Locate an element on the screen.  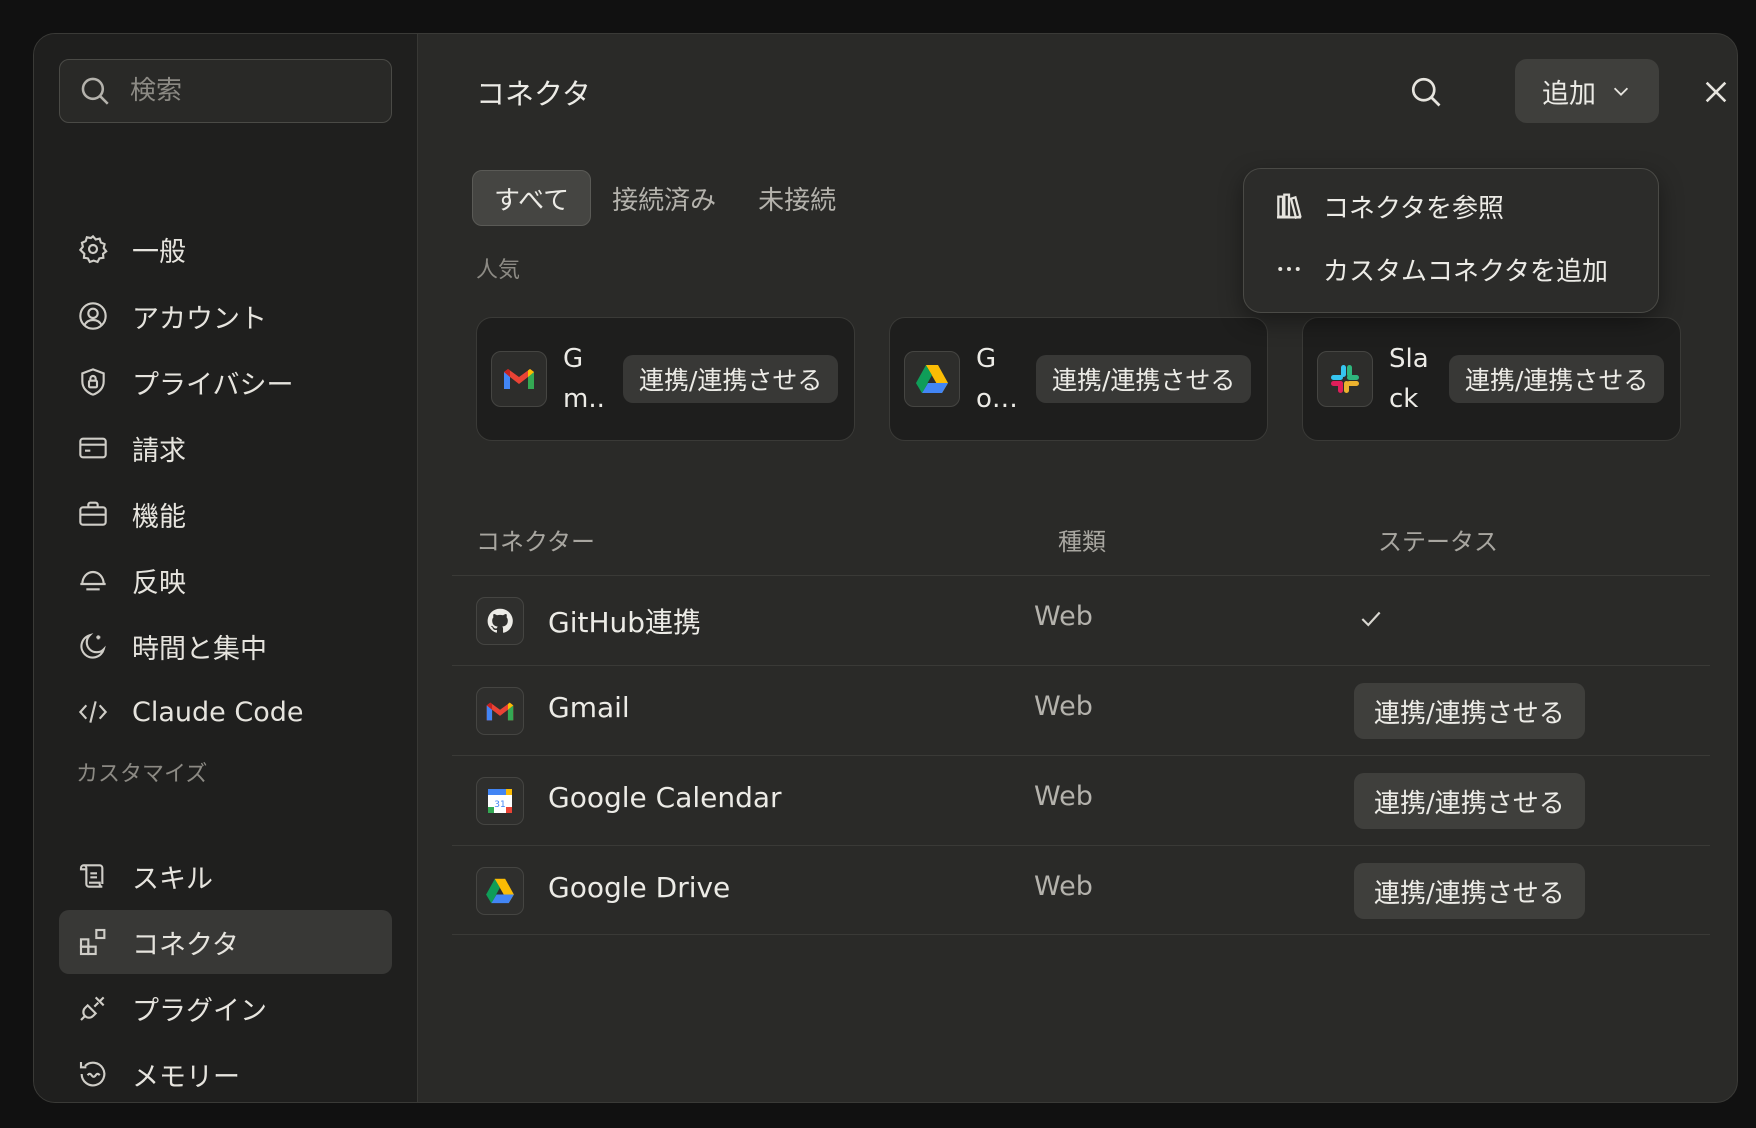
tab-not-connected: 未接続 is located at coordinates (797, 198).